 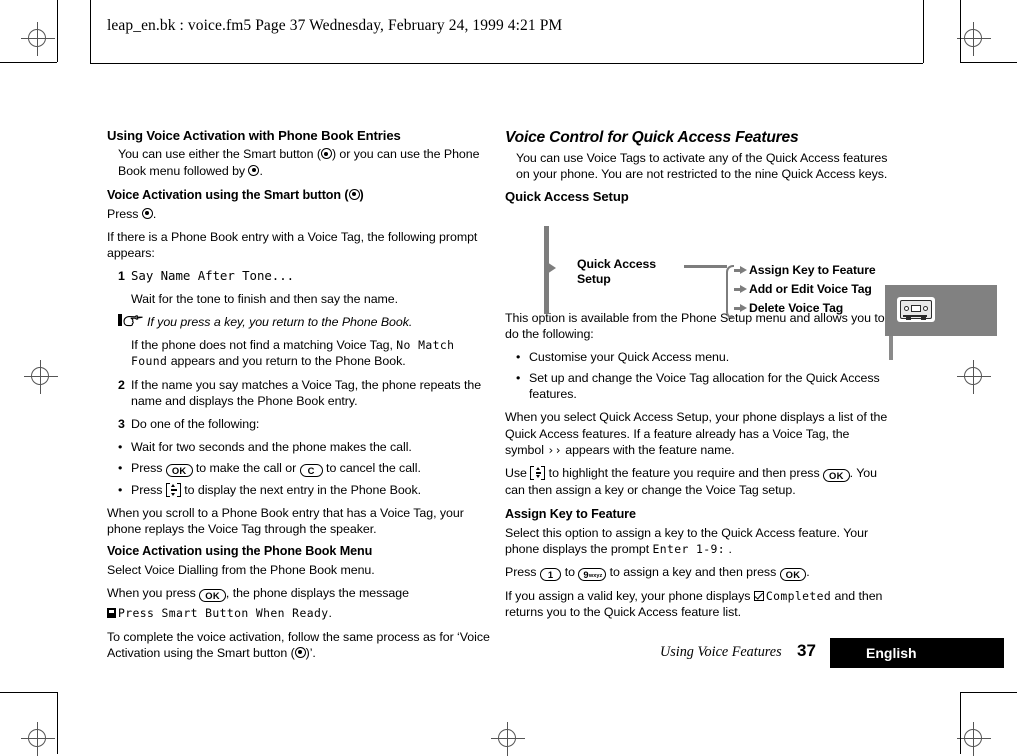 I want to click on complete-text-2: )’., so click(x=310, y=652).